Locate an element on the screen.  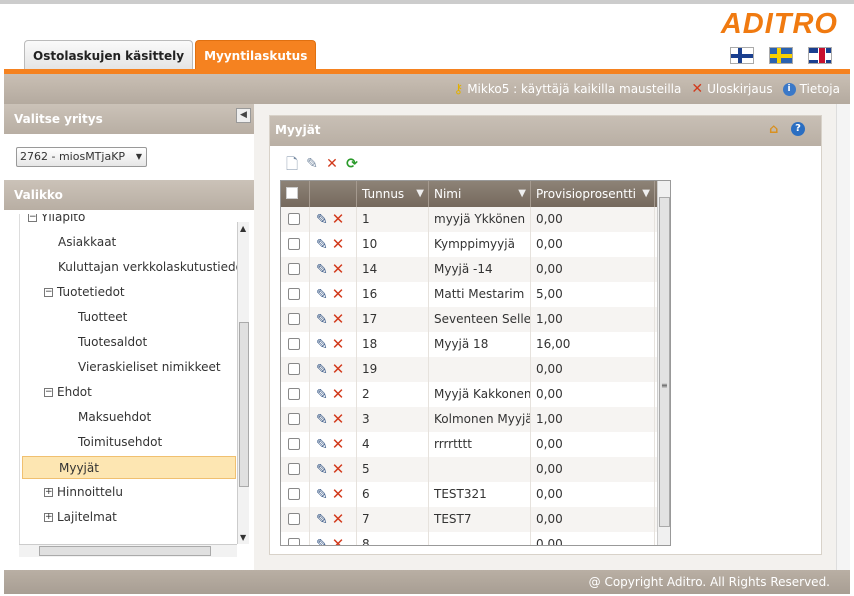
menu-item: Tuotesaldot is located at coordinates (112, 342).